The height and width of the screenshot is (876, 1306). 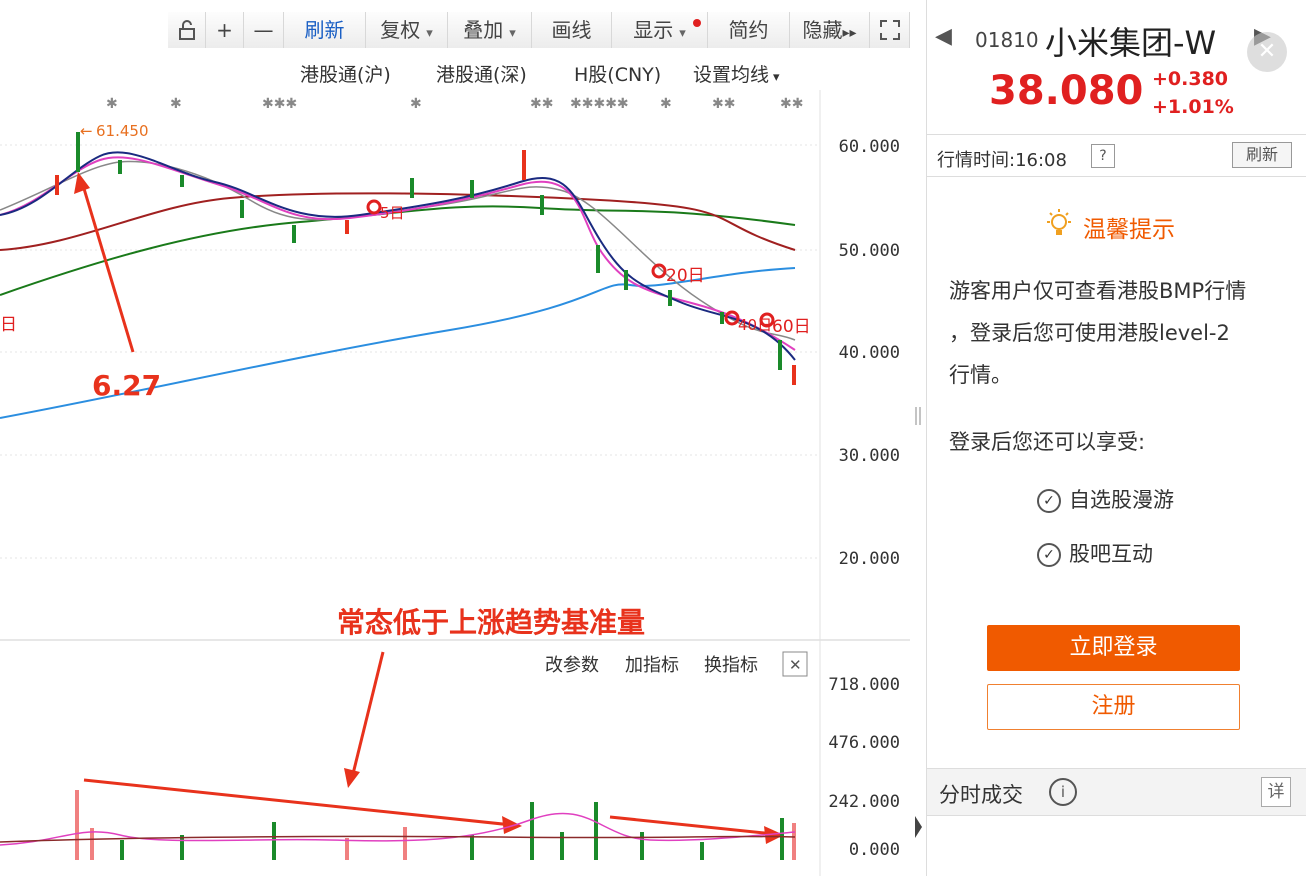 What do you see at coordinates (374, 207) in the screenshot?
I see `ma-cross-marker` at bounding box center [374, 207].